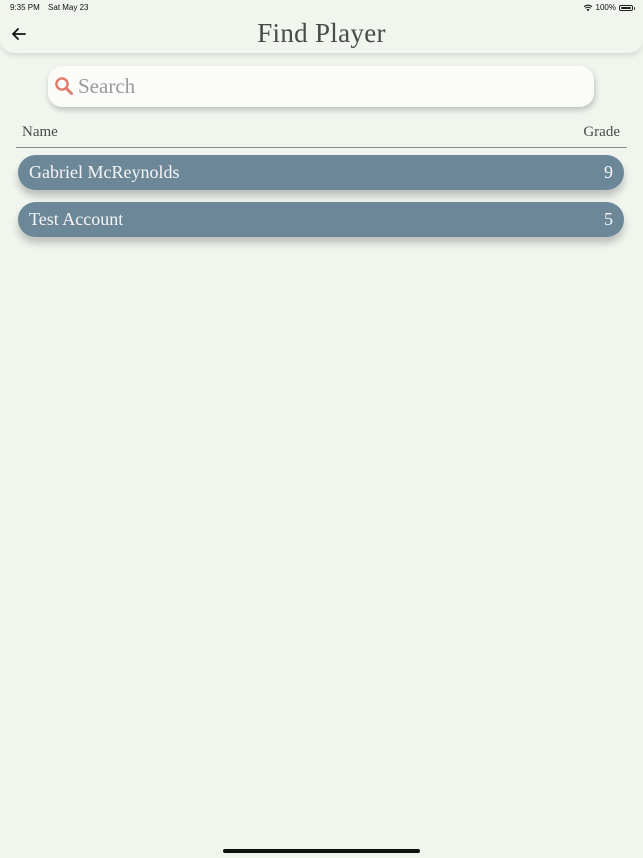 The image size is (643, 858). What do you see at coordinates (608, 172) in the screenshot?
I see `player-grade: 9` at bounding box center [608, 172].